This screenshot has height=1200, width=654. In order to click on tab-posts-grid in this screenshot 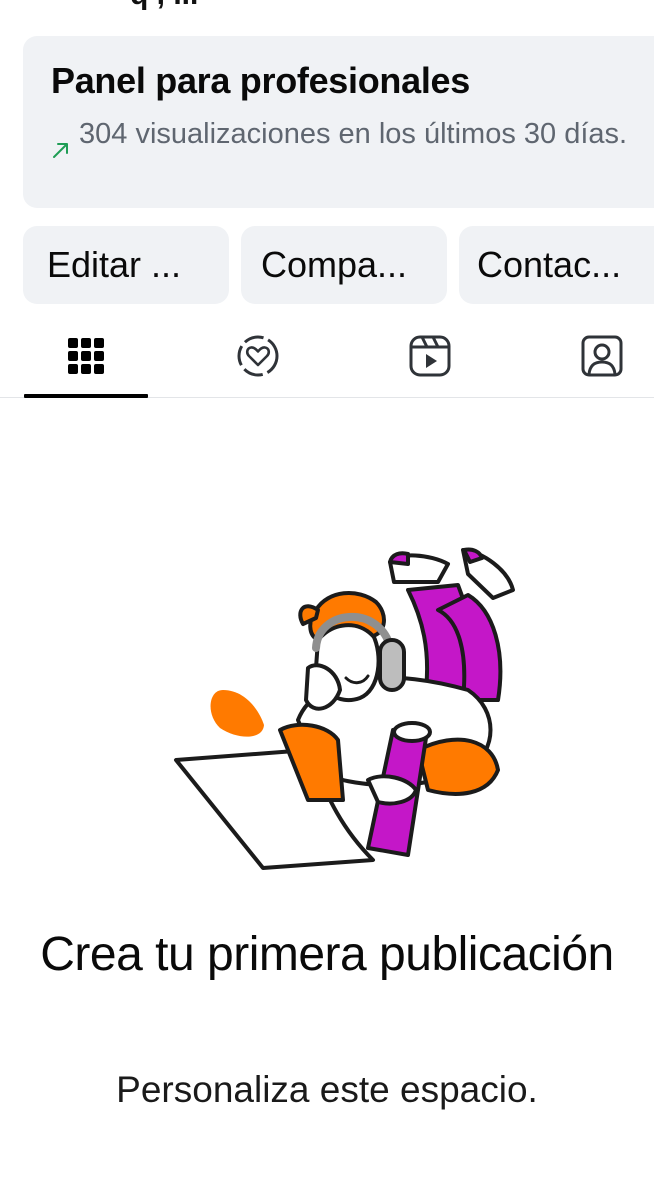, I will do `click(86, 357)`.